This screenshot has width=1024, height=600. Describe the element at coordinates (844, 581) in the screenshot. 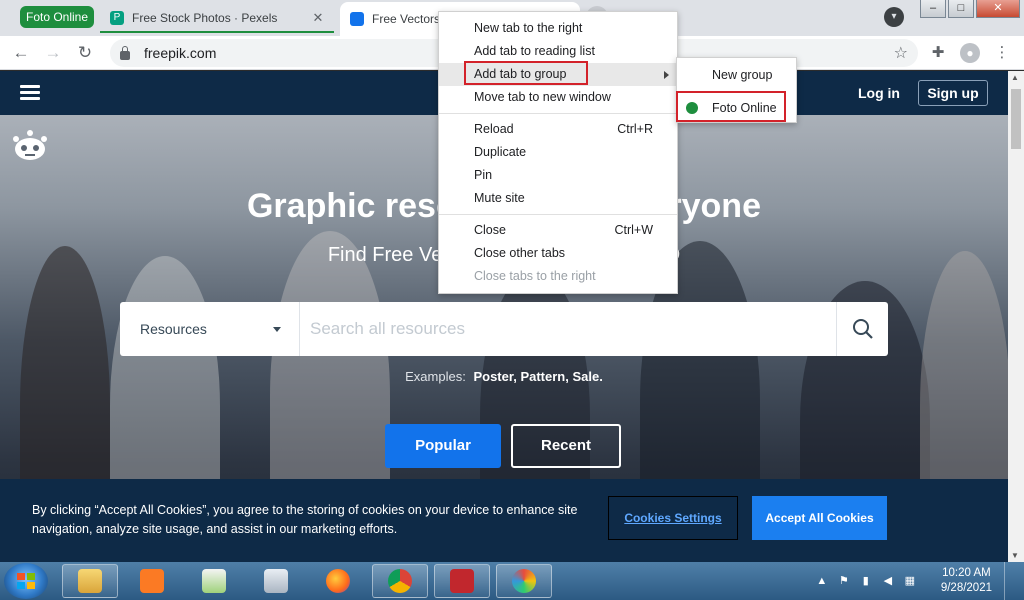

I see `action-center-flag-icon: ⚑` at that location.